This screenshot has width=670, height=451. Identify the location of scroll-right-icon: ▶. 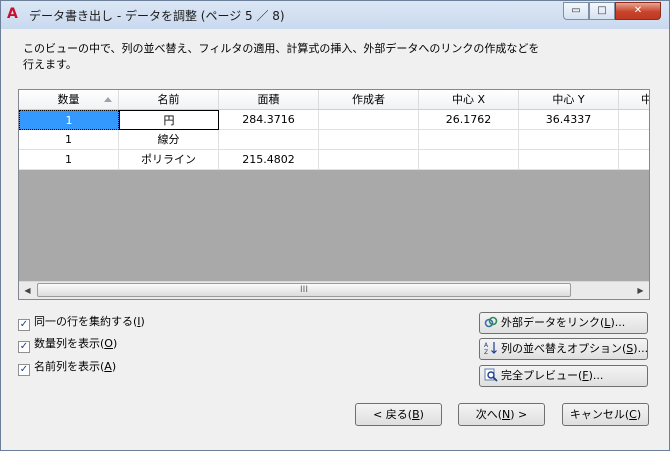
(640, 290).